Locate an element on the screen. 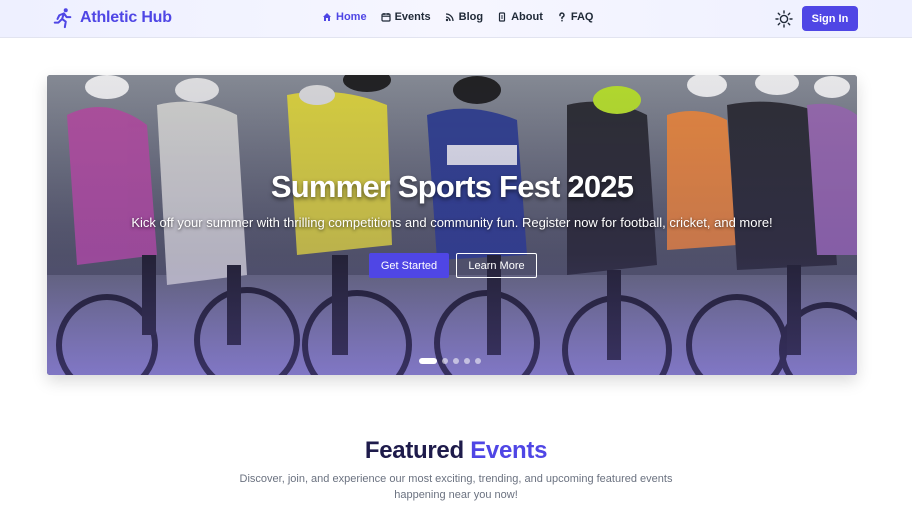 Image resolution: width=912 pixels, height=525 pixels. nav-item-label: Events is located at coordinates (412, 17).